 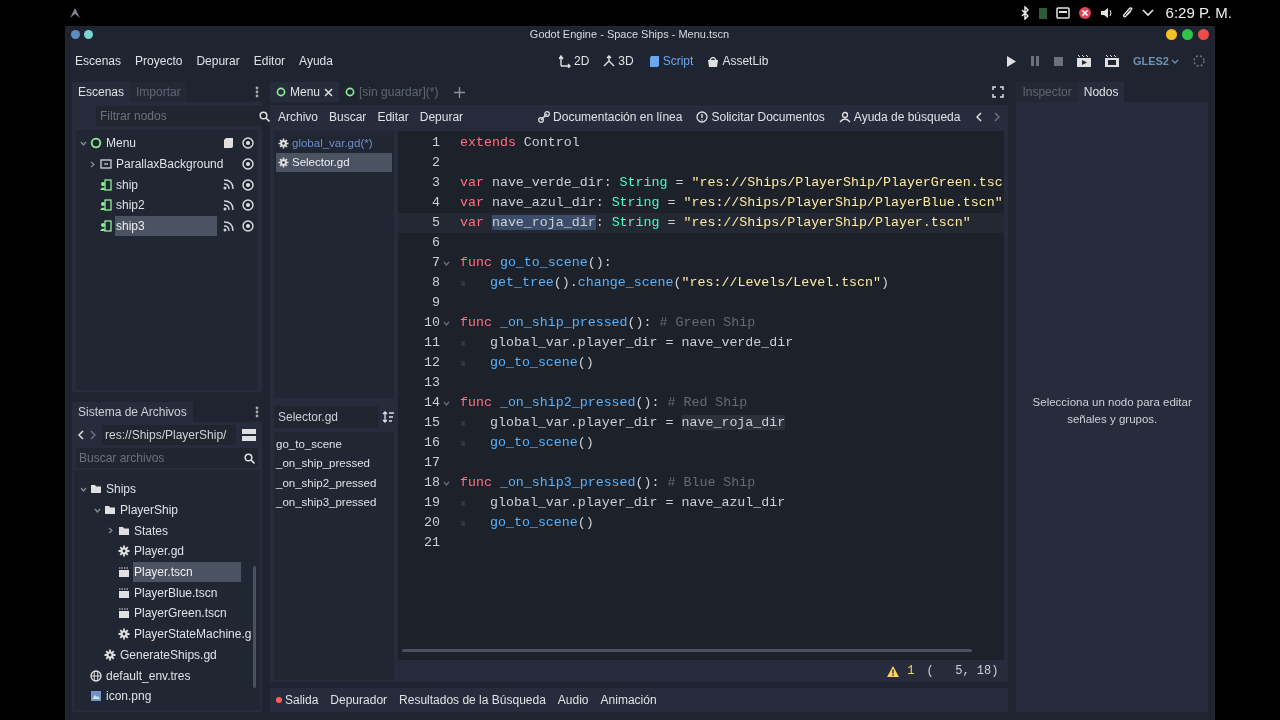 What do you see at coordinates (738, 61) in the screenshot?
I see `workspace-tab: AssetLib` at bounding box center [738, 61].